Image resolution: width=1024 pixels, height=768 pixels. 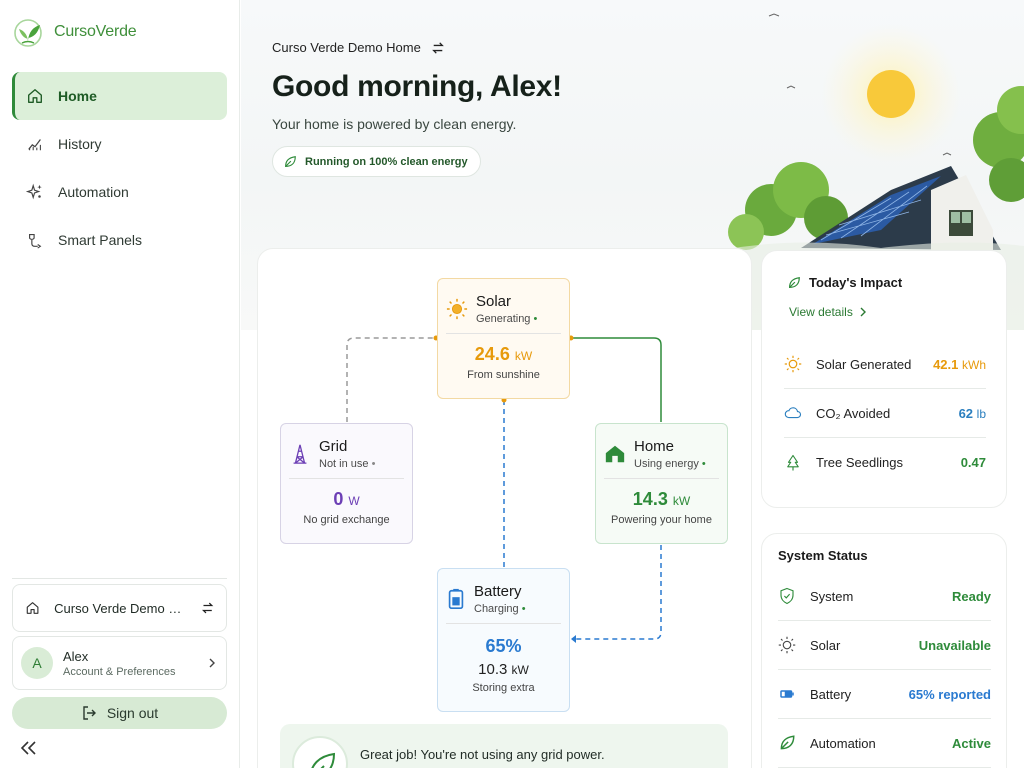 What do you see at coordinates (520, 670) in the screenshot?
I see `battery-unit: kW` at bounding box center [520, 670].